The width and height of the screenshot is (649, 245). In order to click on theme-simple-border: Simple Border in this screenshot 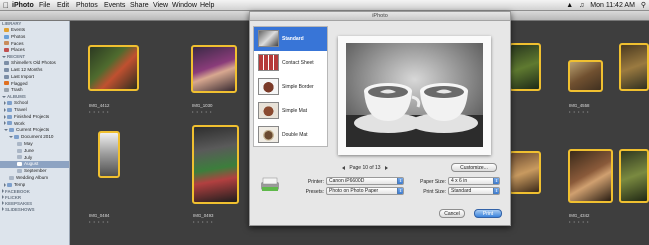, I will do `click(290, 87)`.